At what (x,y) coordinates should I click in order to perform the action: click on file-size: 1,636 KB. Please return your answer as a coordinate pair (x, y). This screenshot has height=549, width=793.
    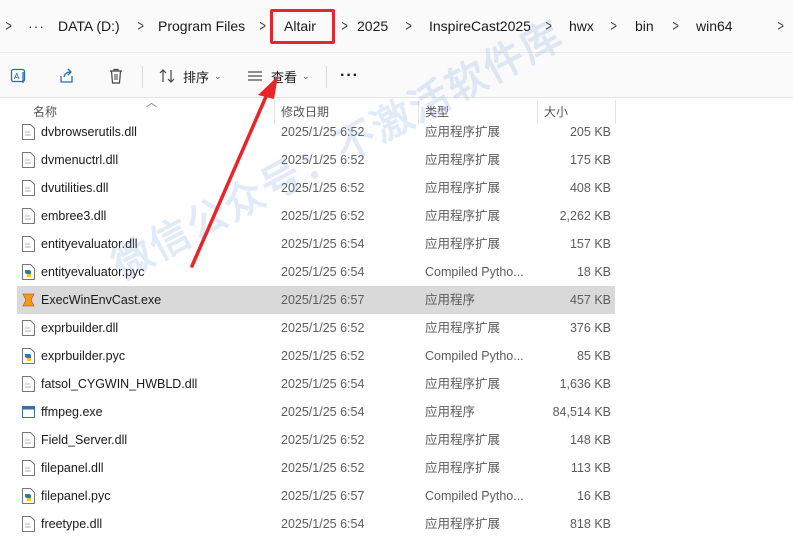
    Looking at the image, I should click on (585, 384).